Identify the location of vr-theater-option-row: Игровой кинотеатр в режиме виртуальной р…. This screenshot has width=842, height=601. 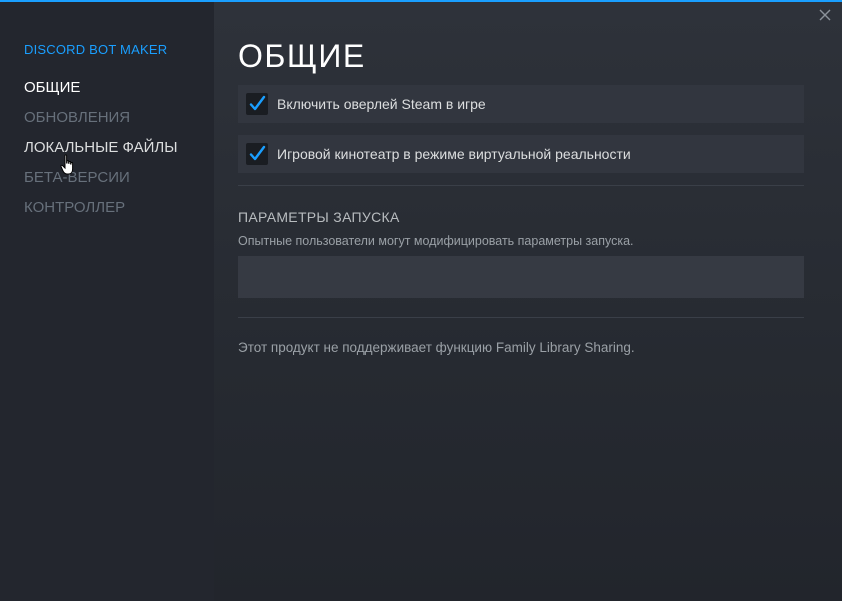
(521, 154).